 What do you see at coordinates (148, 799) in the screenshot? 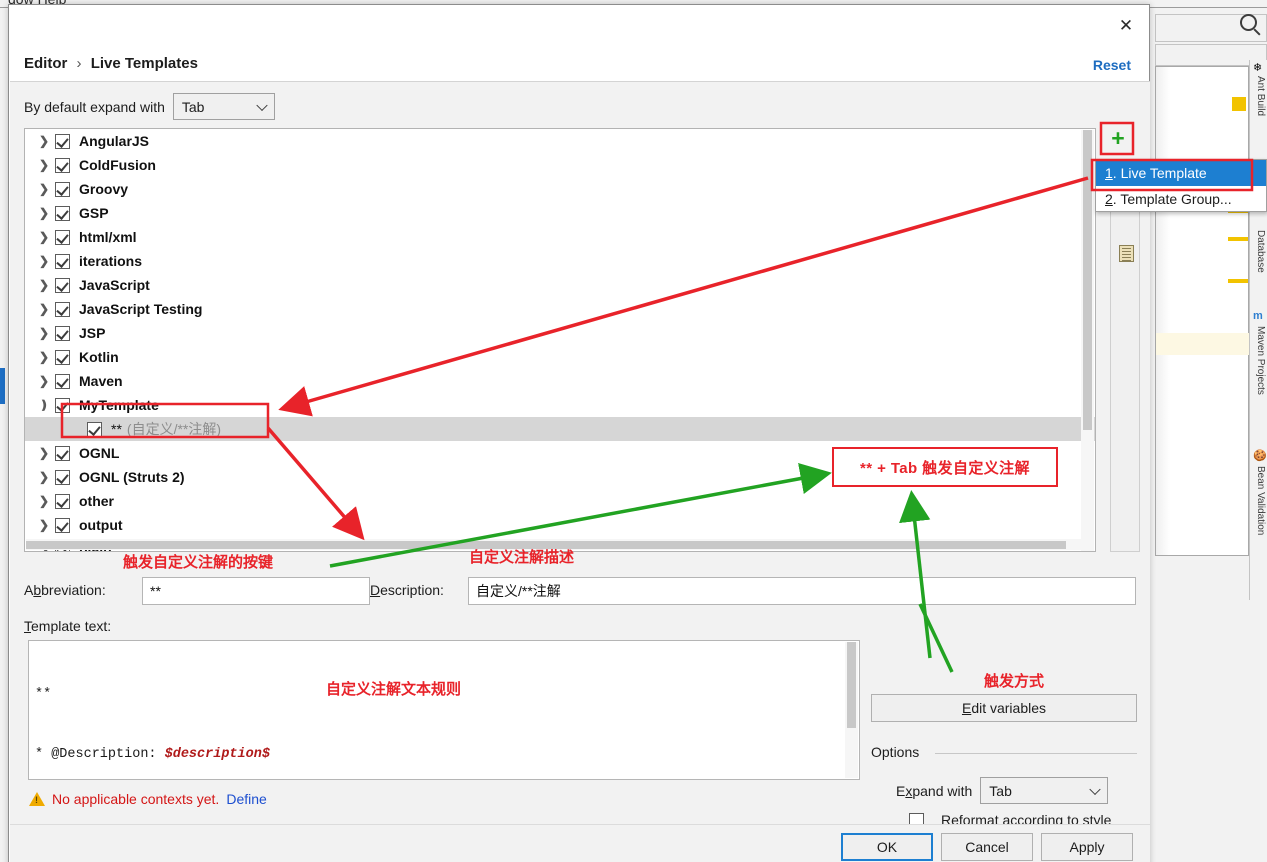
I see `context-warning: No applicable contexts yet. Define` at bounding box center [148, 799].